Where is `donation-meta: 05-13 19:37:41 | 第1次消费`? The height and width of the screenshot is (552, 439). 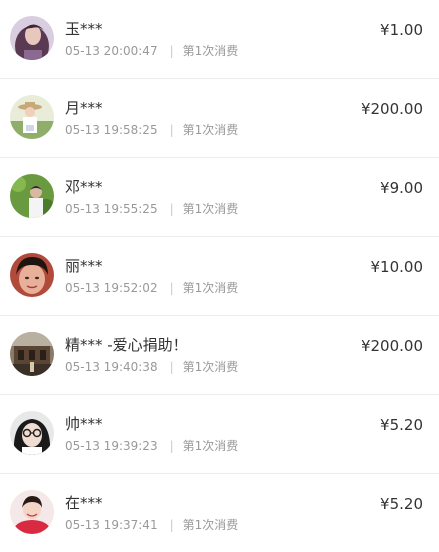
donation-meta: 05-13 19:37:41 | 第1次消费 is located at coordinates (151, 525).